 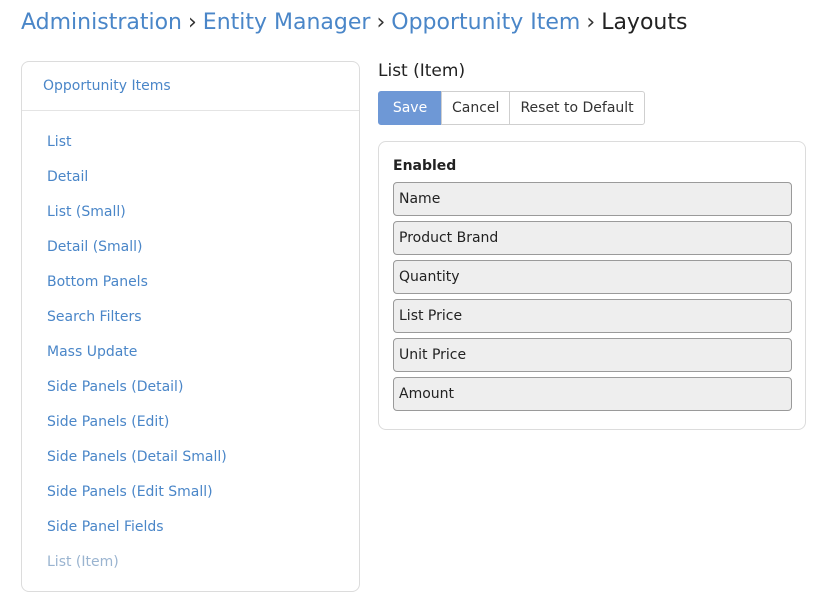 I want to click on field-item-unit-price: Unit Price, so click(x=592, y=355).